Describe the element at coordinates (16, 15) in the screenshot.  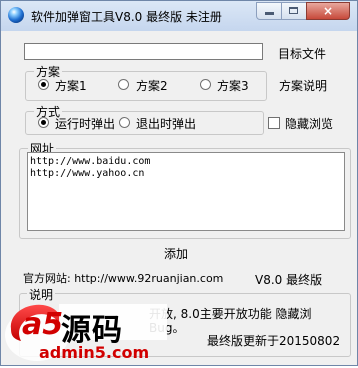
I see `app-icon` at that location.